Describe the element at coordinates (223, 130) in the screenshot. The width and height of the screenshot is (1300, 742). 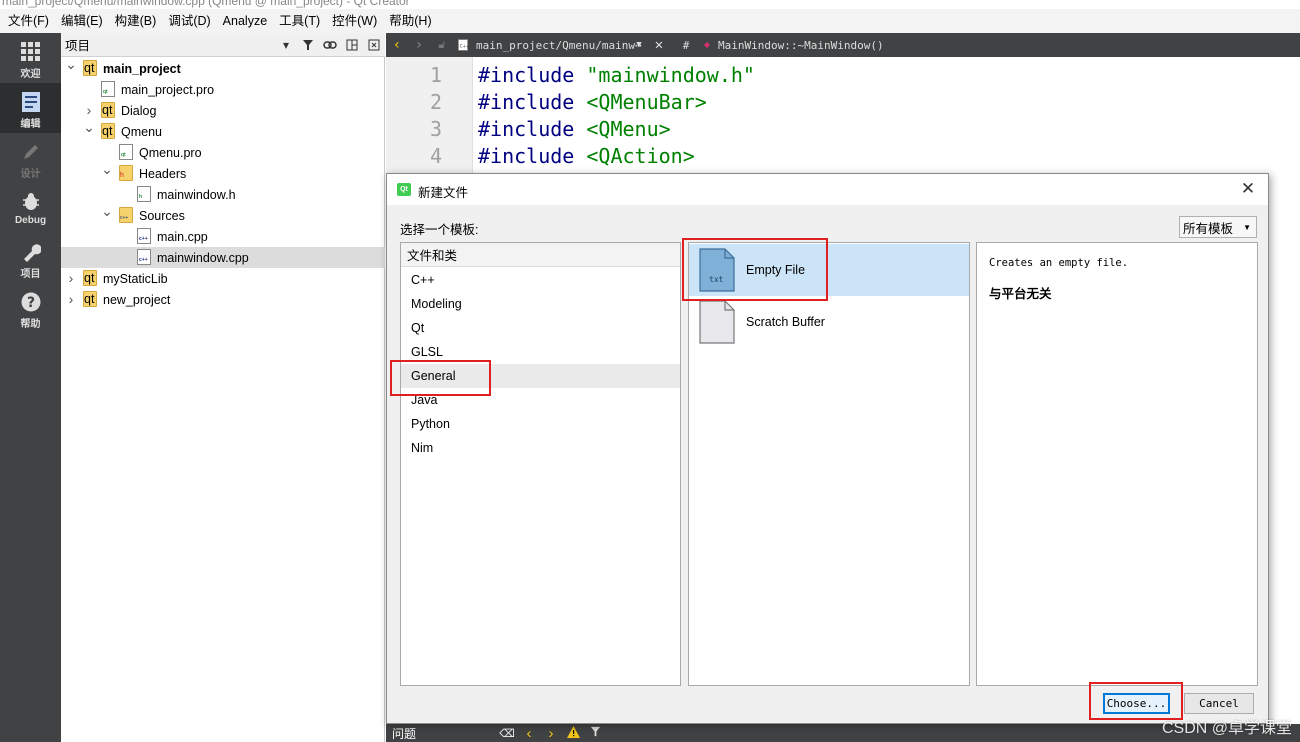
I see `tree-item: ⌄ qt Qmenu` at that location.